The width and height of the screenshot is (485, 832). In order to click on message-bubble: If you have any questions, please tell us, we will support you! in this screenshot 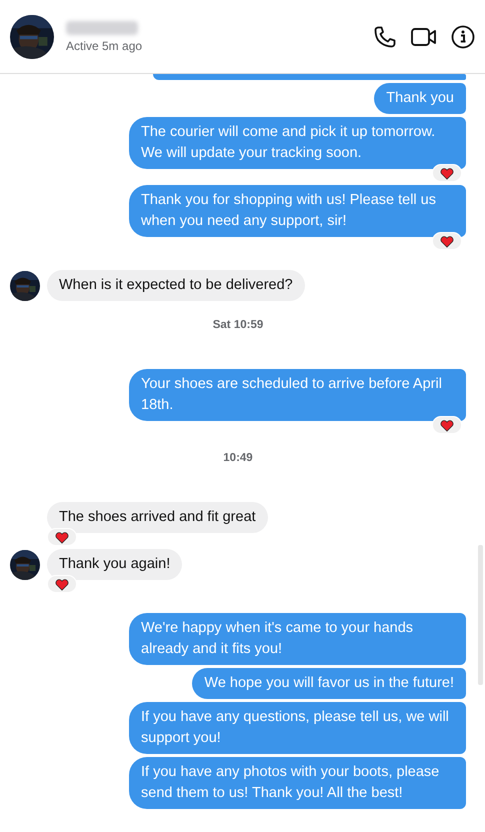, I will do `click(297, 728)`.